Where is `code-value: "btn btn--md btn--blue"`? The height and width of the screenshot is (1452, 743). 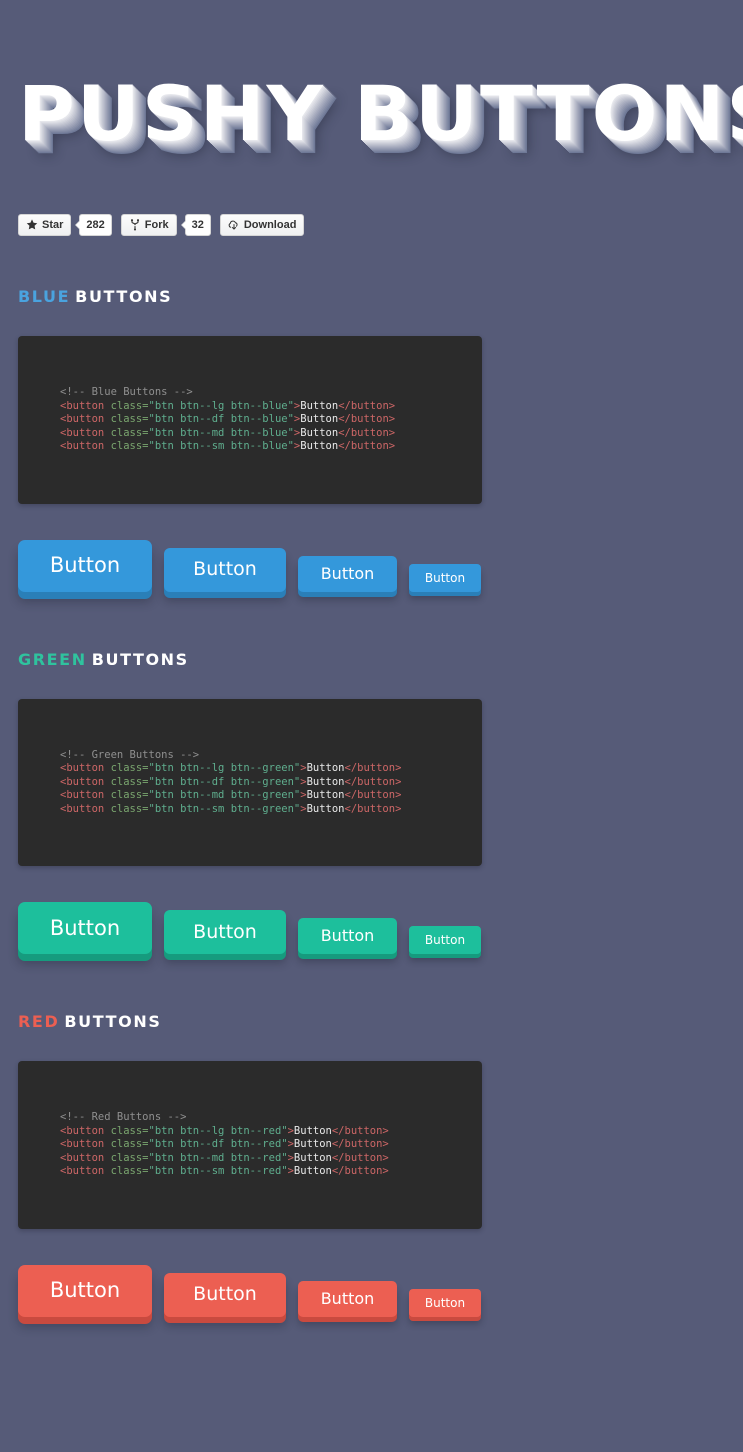
code-value: "btn btn--md btn--blue" is located at coordinates (221, 432).